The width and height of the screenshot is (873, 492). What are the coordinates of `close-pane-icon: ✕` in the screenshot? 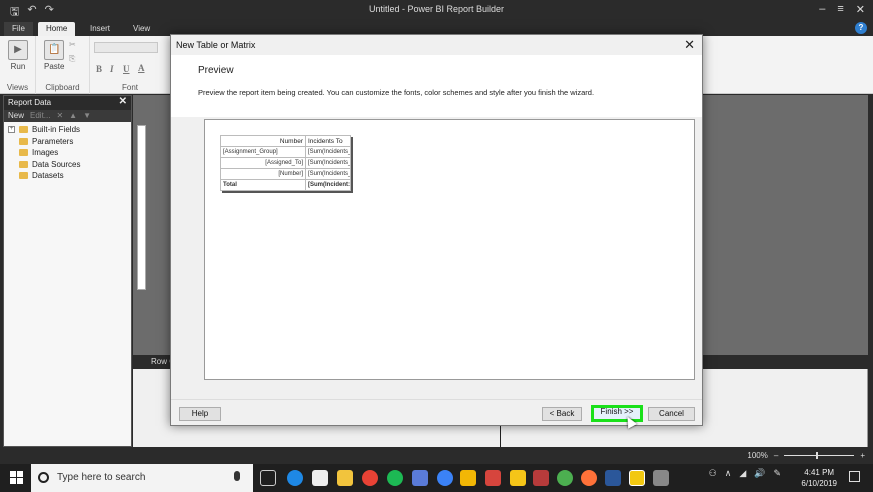 It's located at (123, 101).